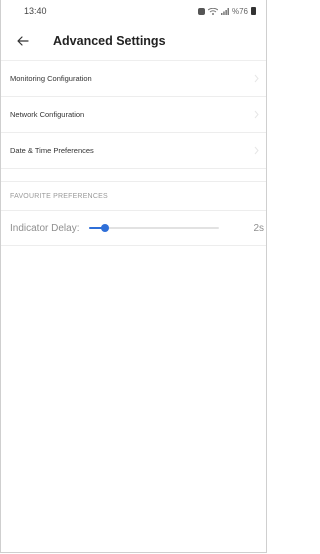 Image resolution: width=320 pixels, height=554 pixels. What do you see at coordinates (253, 11) in the screenshot?
I see `battery-icon` at bounding box center [253, 11].